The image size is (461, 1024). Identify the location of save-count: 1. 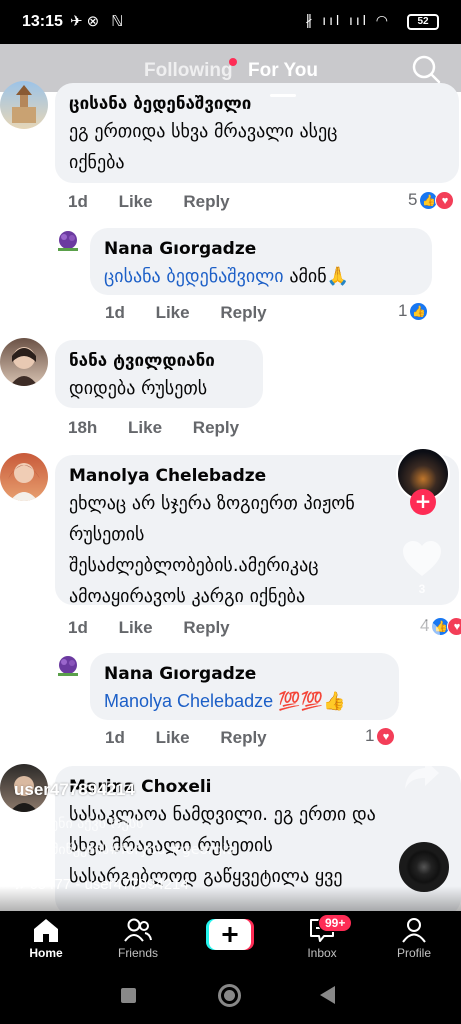
(422, 737).